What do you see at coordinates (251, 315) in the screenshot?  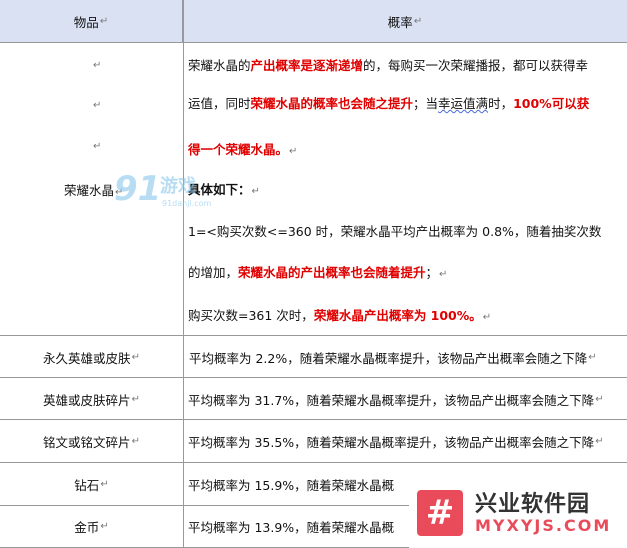 I see `glory-line-segment: 购买次数=361 次时，` at bounding box center [251, 315].